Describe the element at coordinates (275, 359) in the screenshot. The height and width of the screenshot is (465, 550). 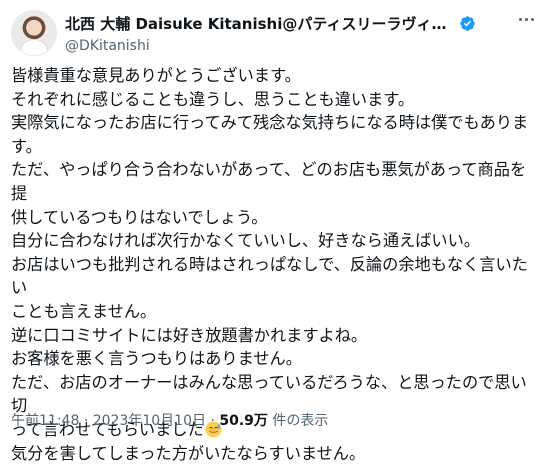
I see `tweet-line: お客様を悪く言うつもりはありません。` at that location.